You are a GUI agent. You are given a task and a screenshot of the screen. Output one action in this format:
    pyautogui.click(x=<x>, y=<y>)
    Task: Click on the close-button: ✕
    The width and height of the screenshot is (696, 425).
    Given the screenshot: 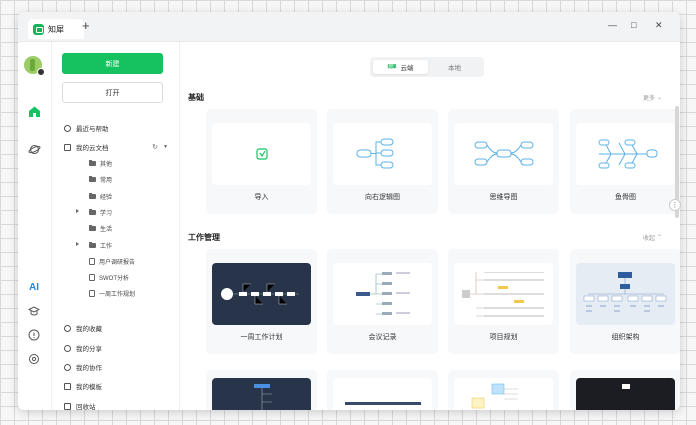 What is the action you would take?
    pyautogui.click(x=659, y=25)
    